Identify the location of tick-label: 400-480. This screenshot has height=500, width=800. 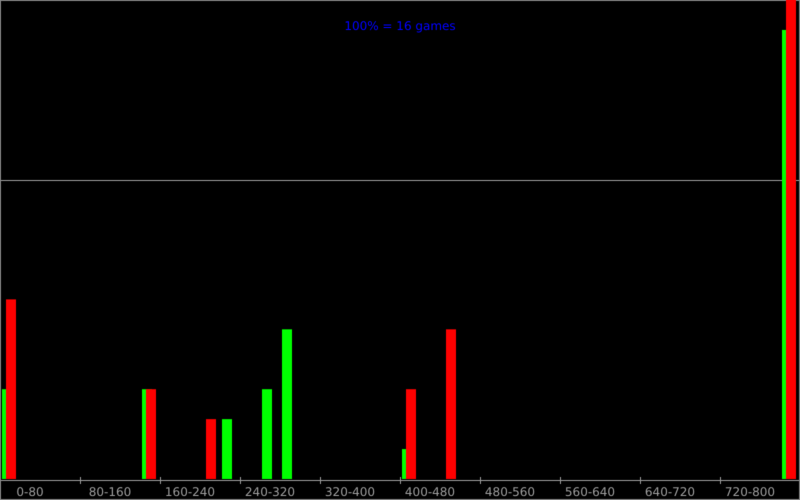
(430, 492).